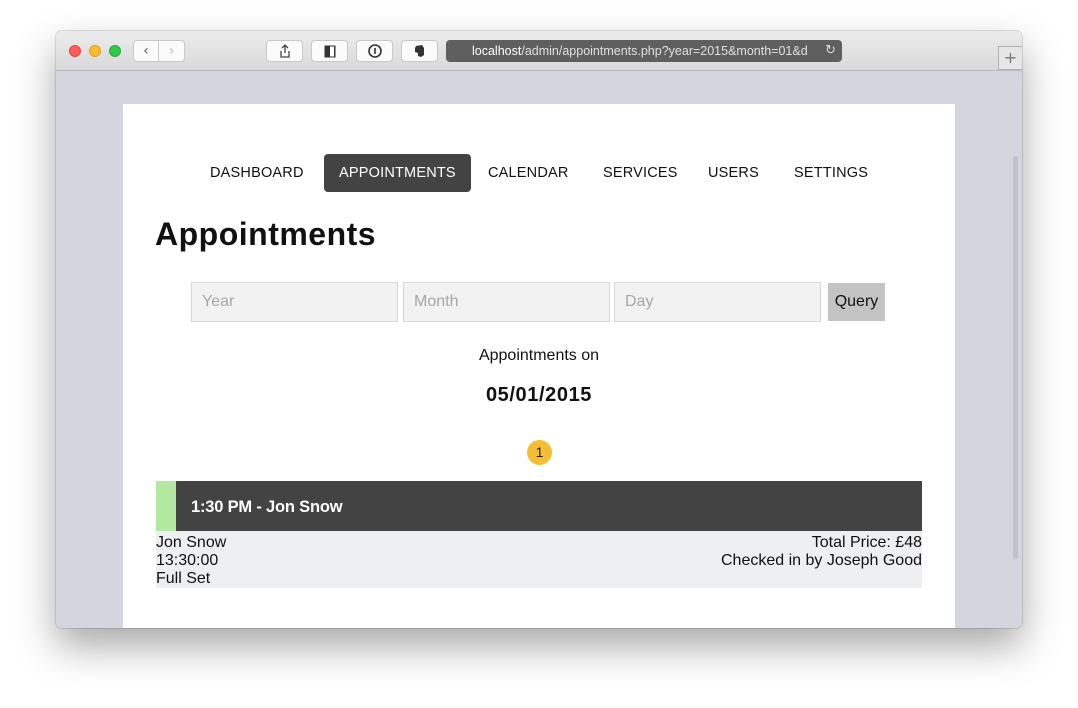 This screenshot has height=708, width=1078. I want to click on reading-list-button, so click(329, 51).